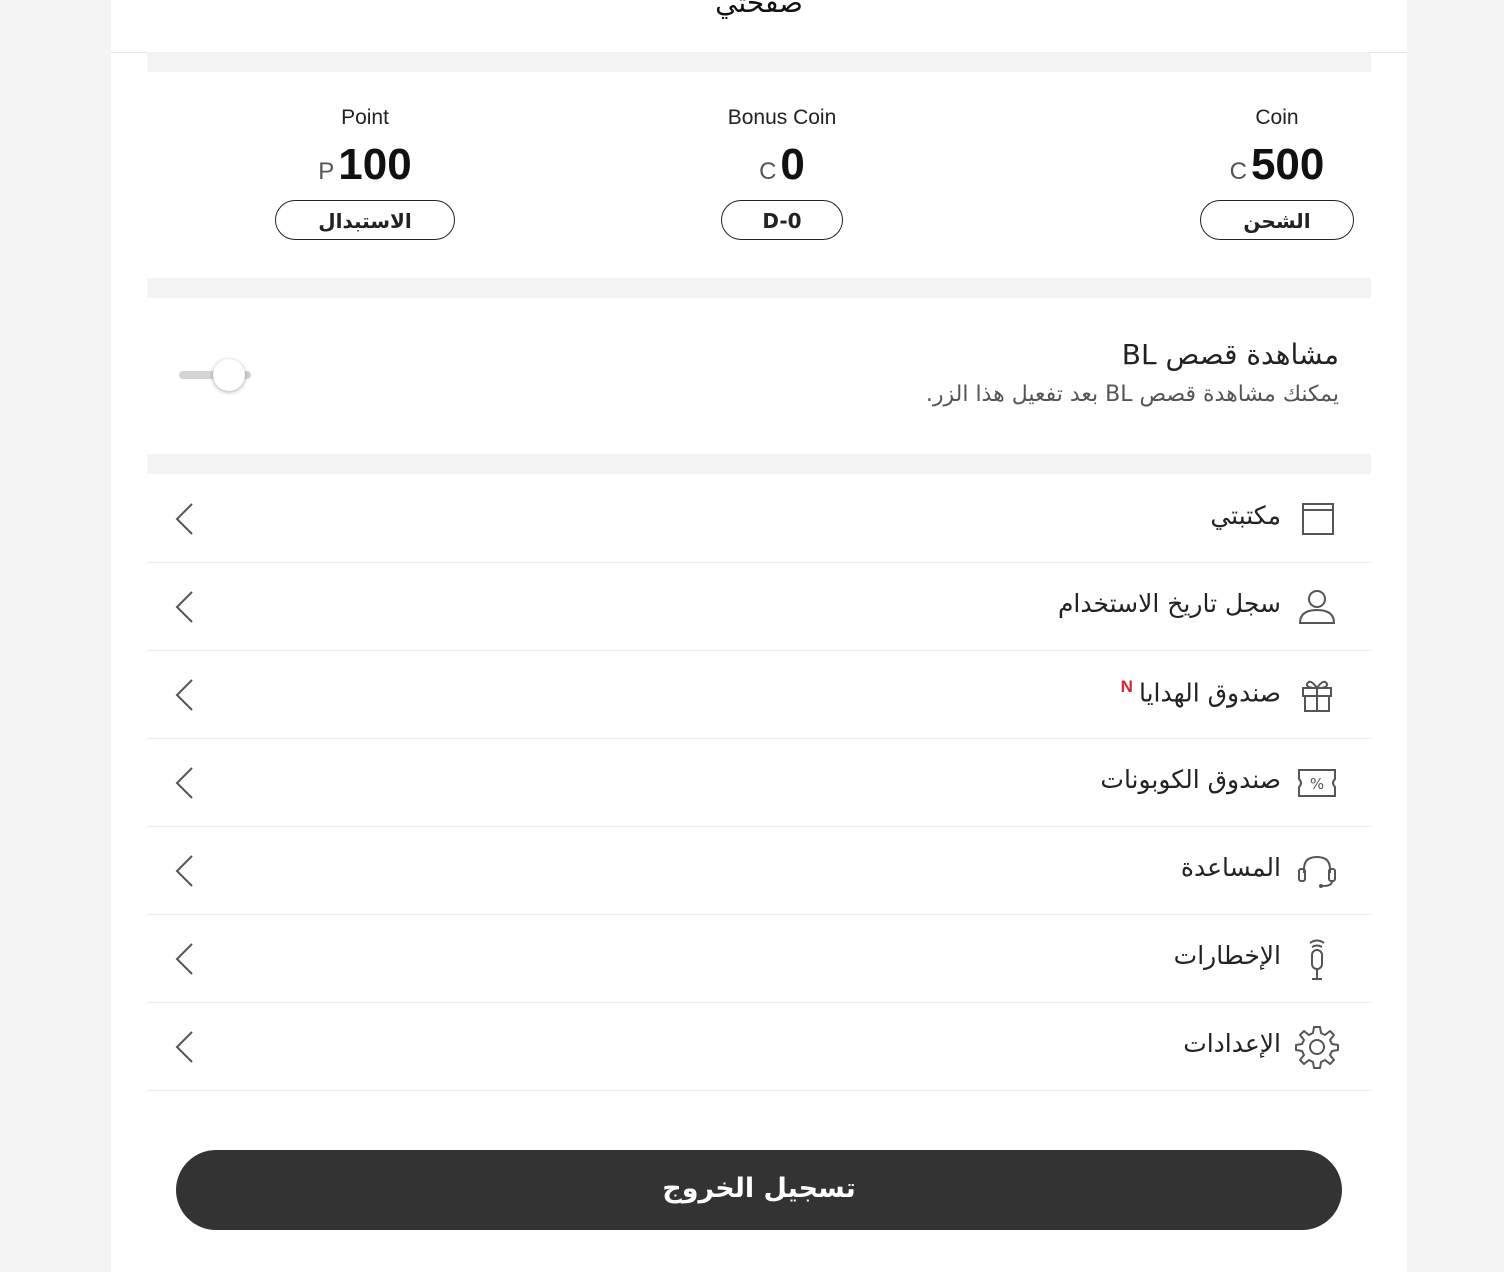  Describe the element at coordinates (1132, 394) in the screenshot. I see `bl-description: يمكنك مشاهدة قصص BL بعد تفعيل هذا الزر.` at that location.